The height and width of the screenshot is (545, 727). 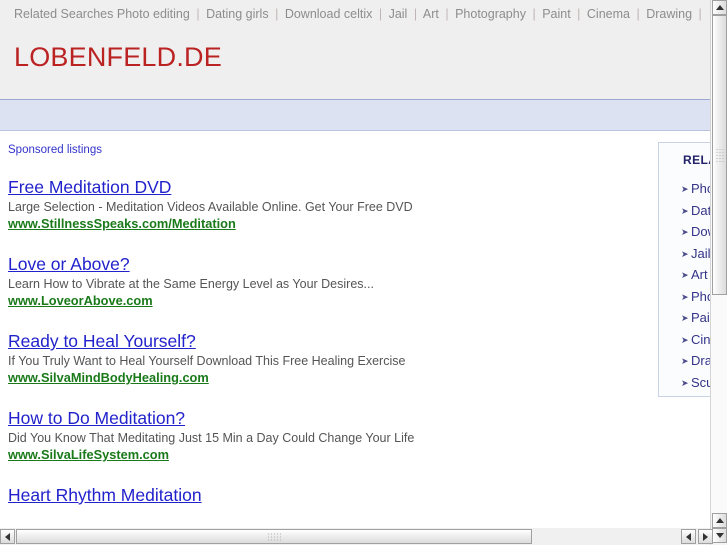 I want to click on sidebar-item-cinema: ➤Cinema, so click(x=695, y=341).